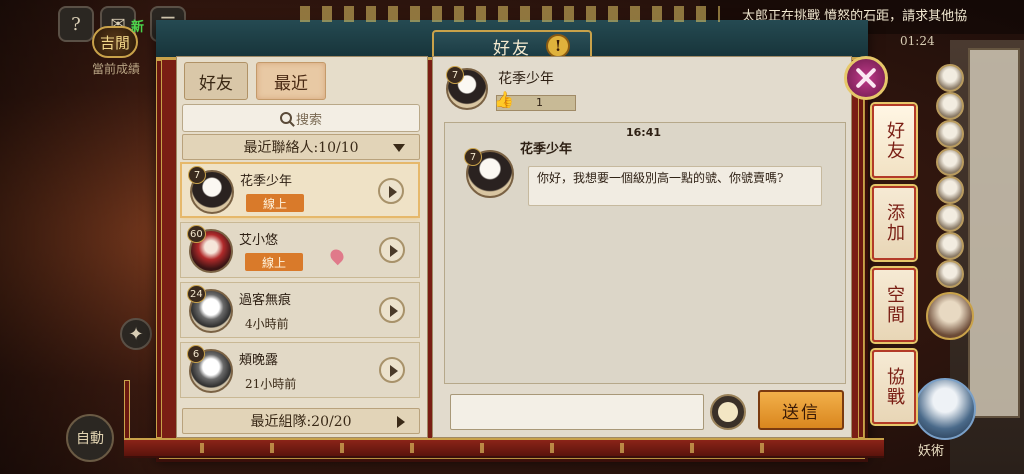 Image resolution: width=1024 pixels, height=474 pixels. Describe the element at coordinates (136, 334) in the screenshot. I see `compass-icon: ✦` at that location.